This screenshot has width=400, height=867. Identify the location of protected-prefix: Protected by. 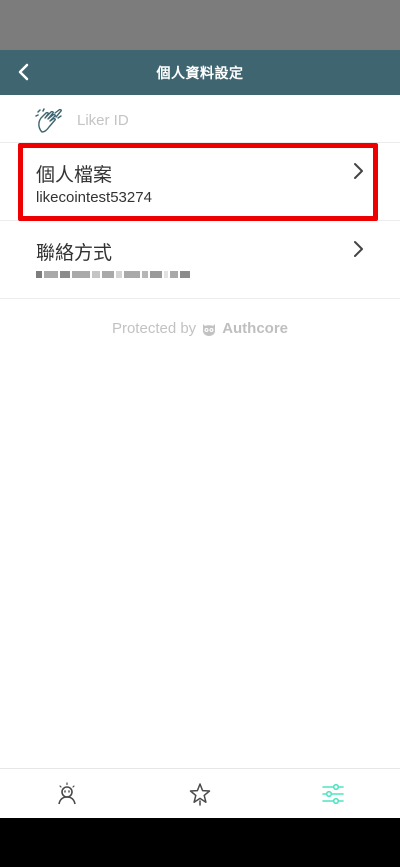
(154, 328).